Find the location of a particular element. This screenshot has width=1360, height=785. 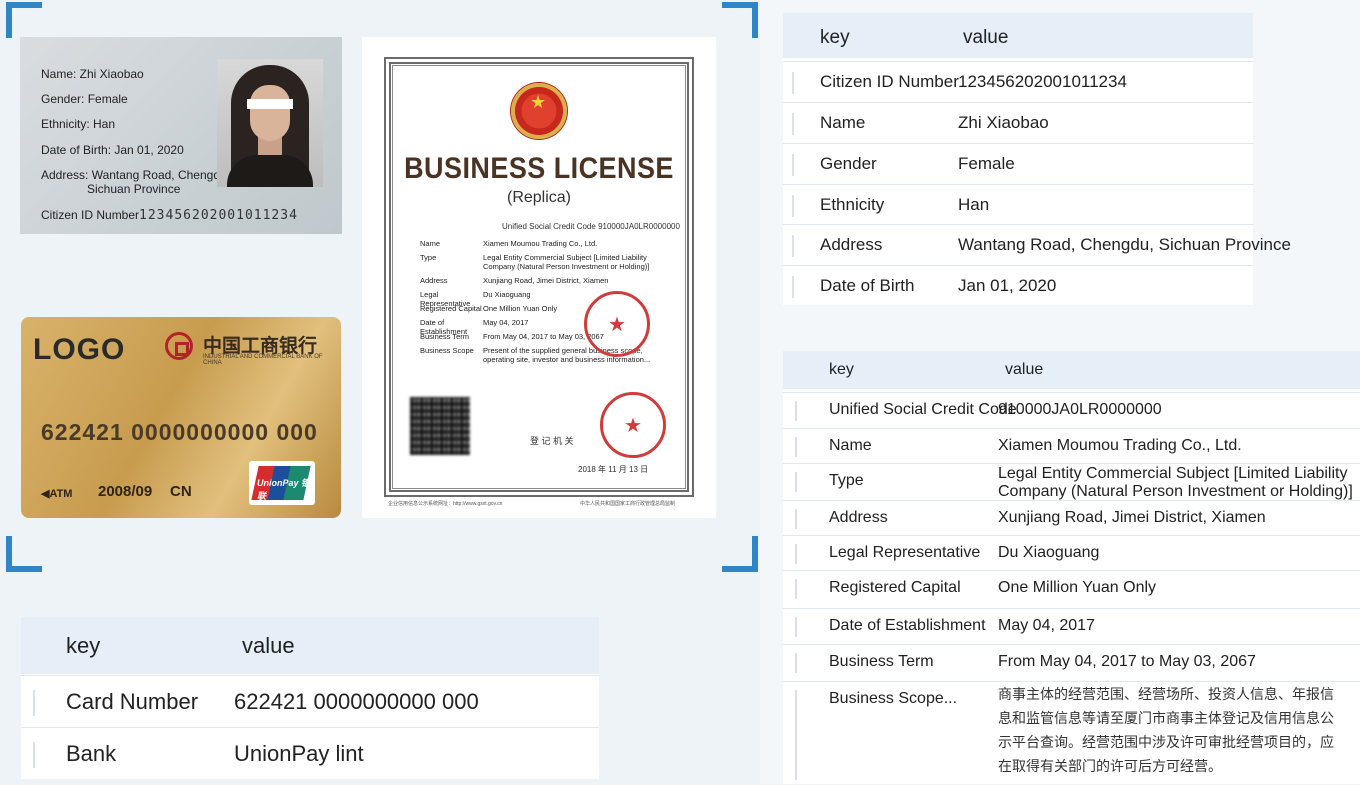

table-row: Legal Representative Du Xiaoguang is located at coordinates (1071, 552).